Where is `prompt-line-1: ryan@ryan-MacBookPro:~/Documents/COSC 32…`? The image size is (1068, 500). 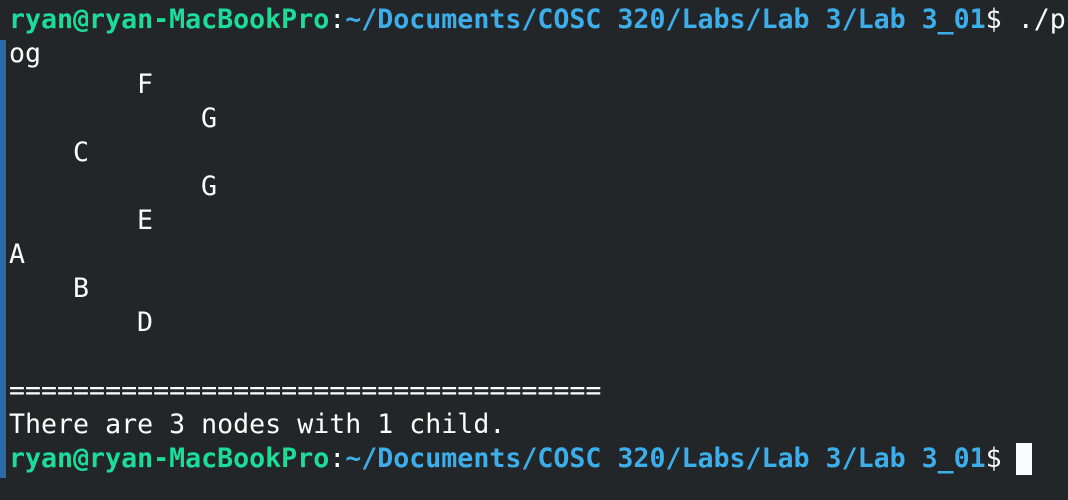 prompt-line-1: ryan@ryan-MacBookPro:~/Documents/COSC 32… is located at coordinates (537, 20).